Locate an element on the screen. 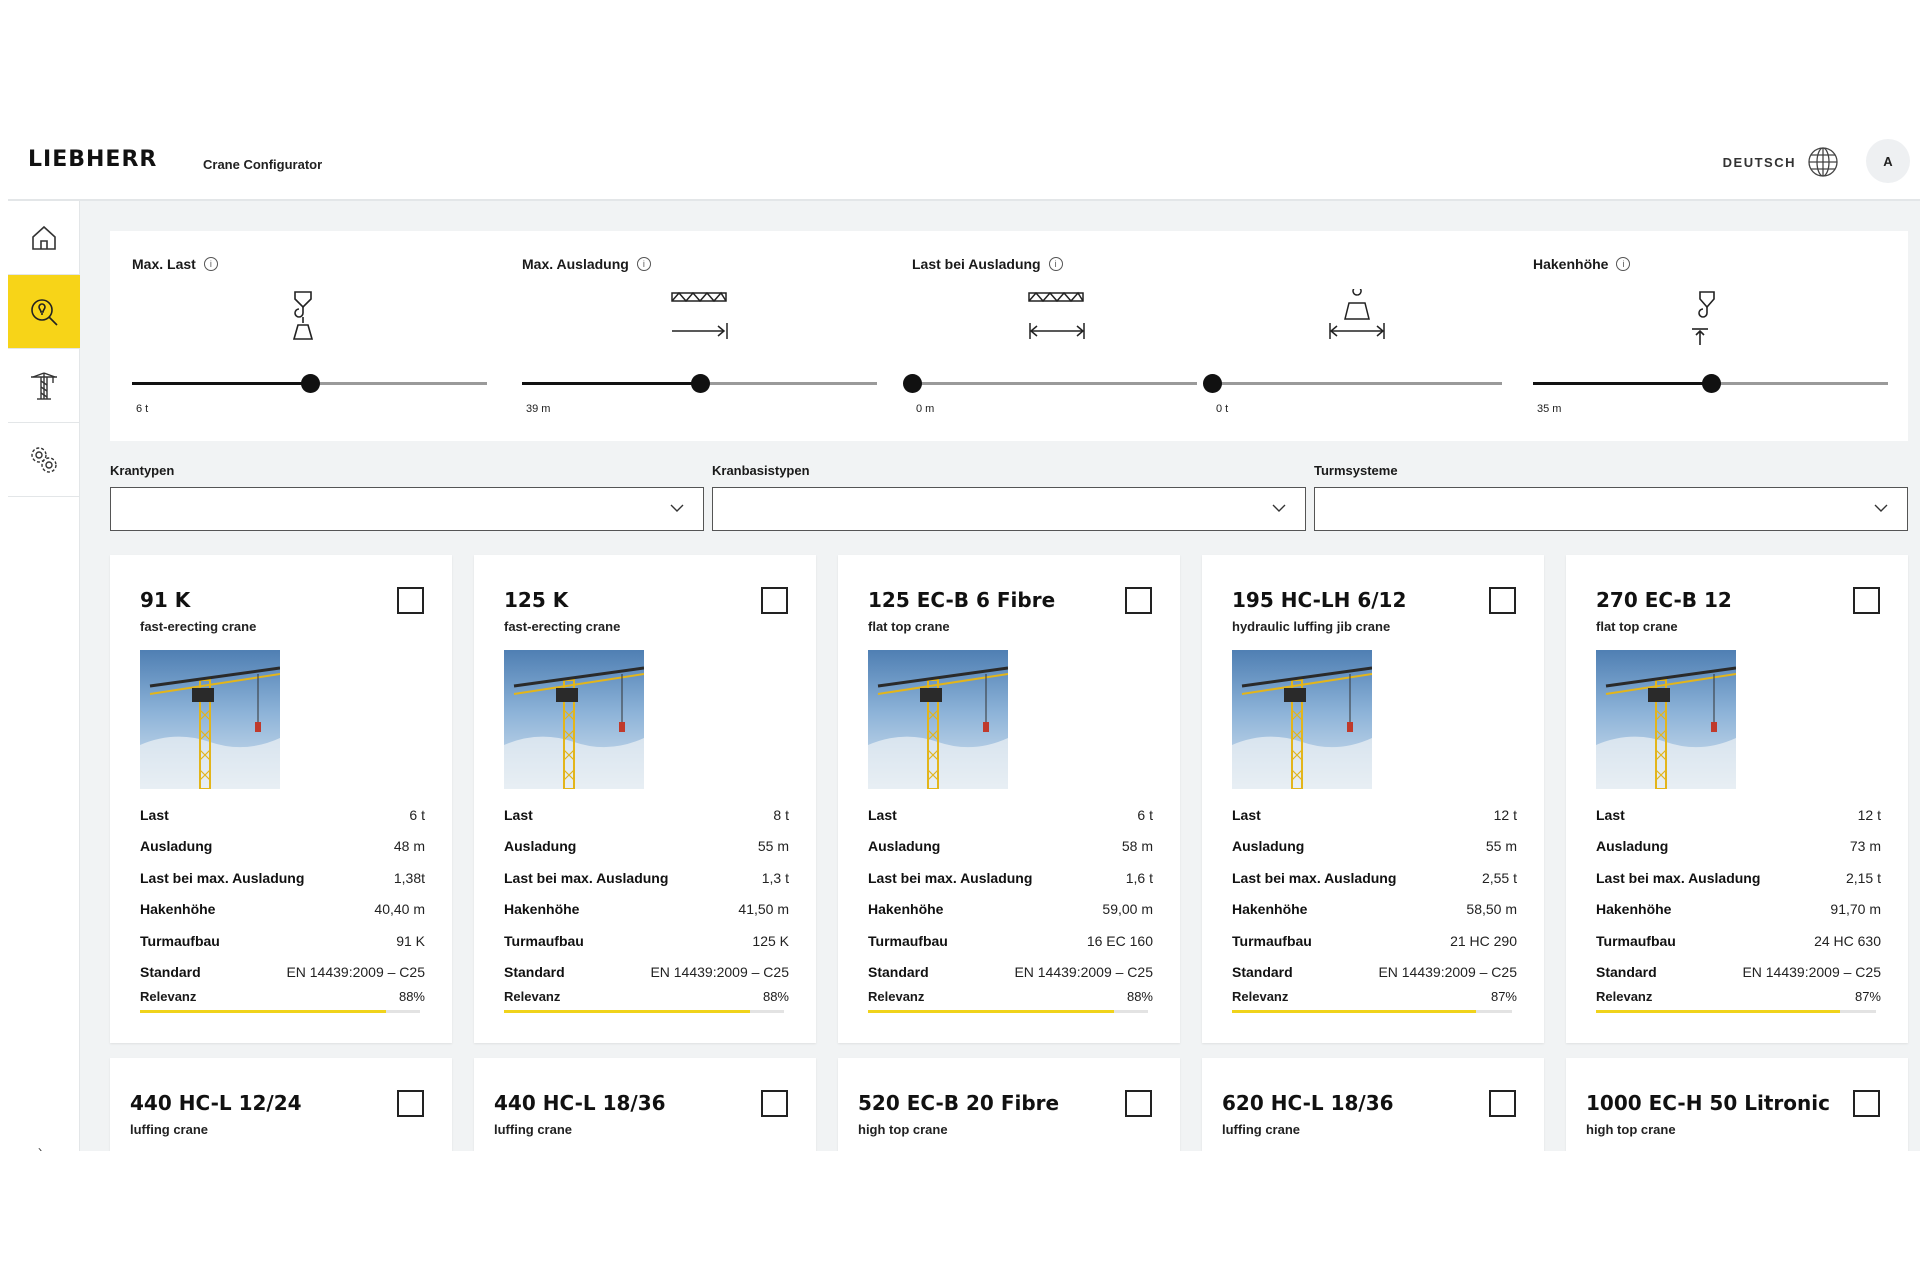 This screenshot has width=1920, height=1280. sidebar-item-cranes is located at coordinates (44, 386).